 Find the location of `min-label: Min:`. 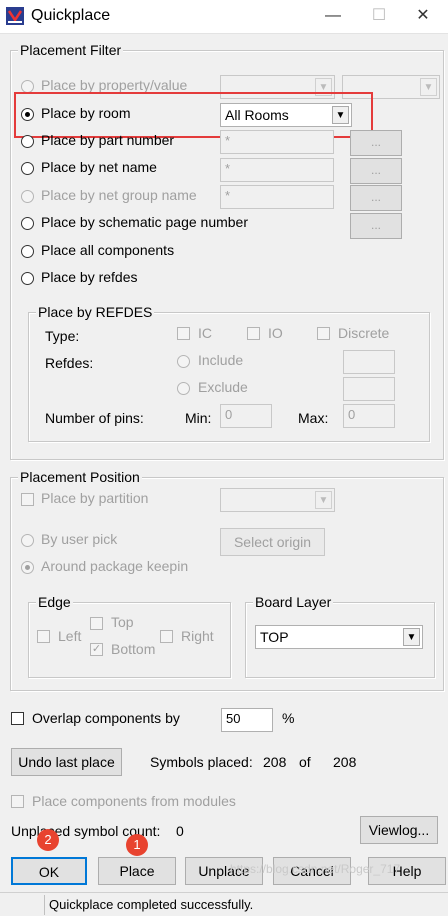

min-label: Min: is located at coordinates (198, 418).